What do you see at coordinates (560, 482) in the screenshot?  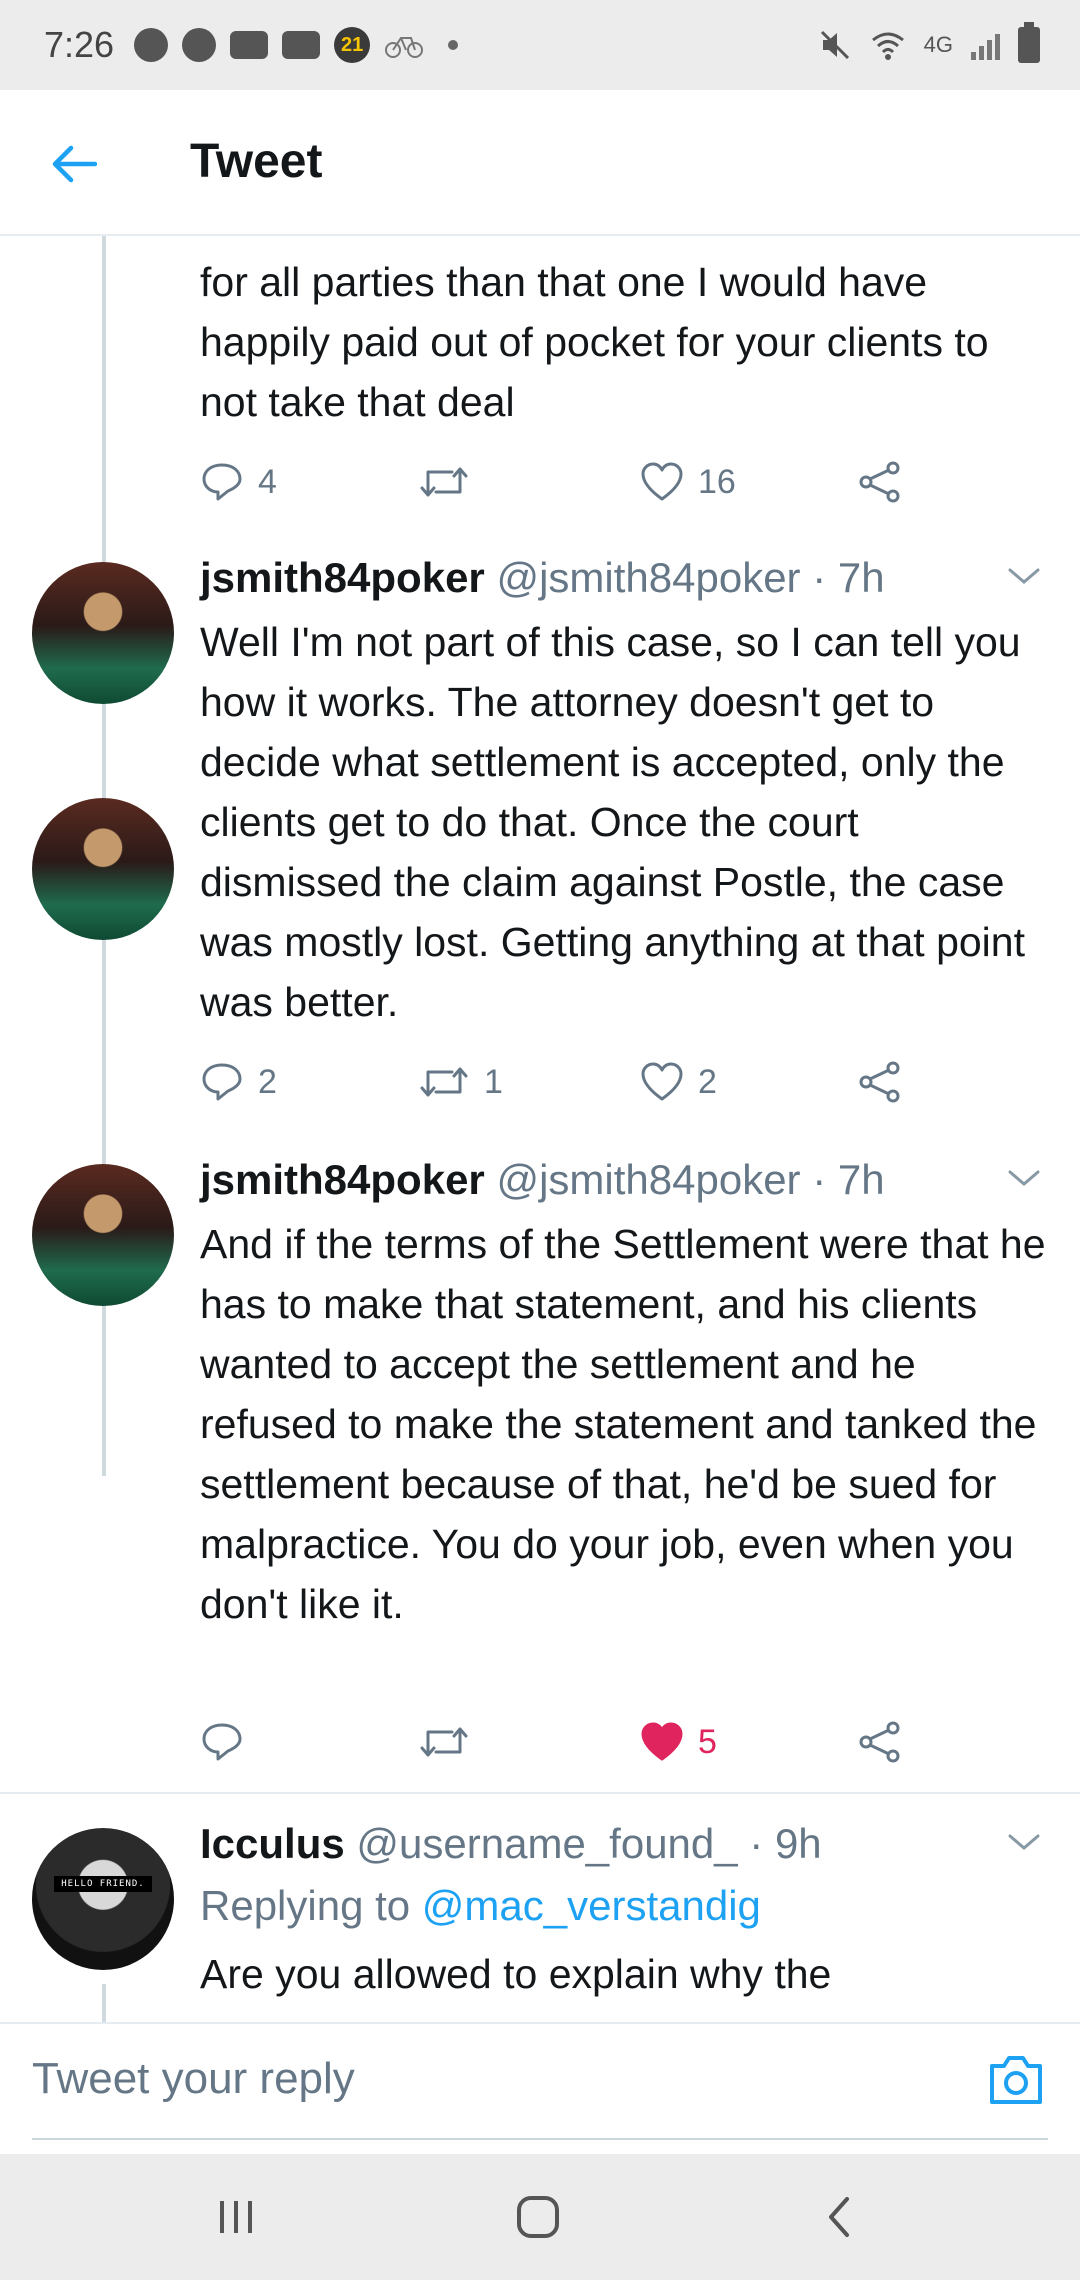 I see `tweet-actions: 4 16` at bounding box center [560, 482].